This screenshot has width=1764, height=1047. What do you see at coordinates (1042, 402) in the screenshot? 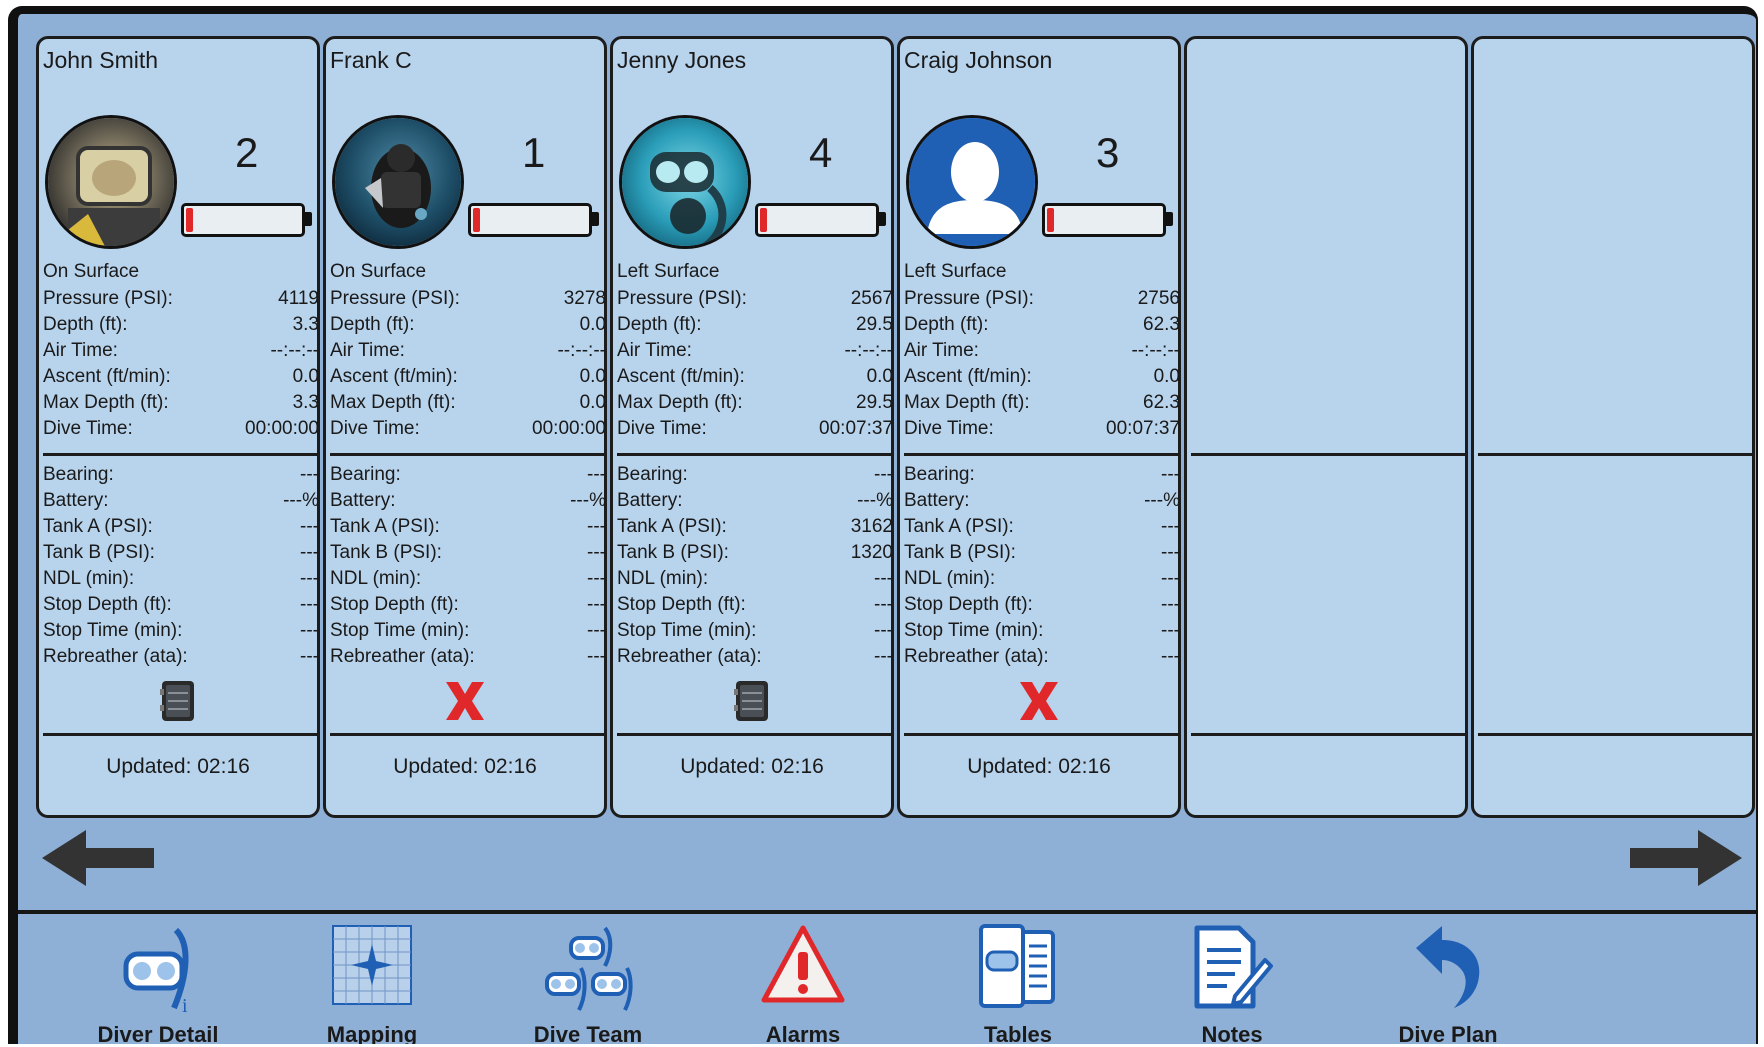
I see `stat-max-depth: Max Depth (ft): 62.3` at bounding box center [1042, 402].